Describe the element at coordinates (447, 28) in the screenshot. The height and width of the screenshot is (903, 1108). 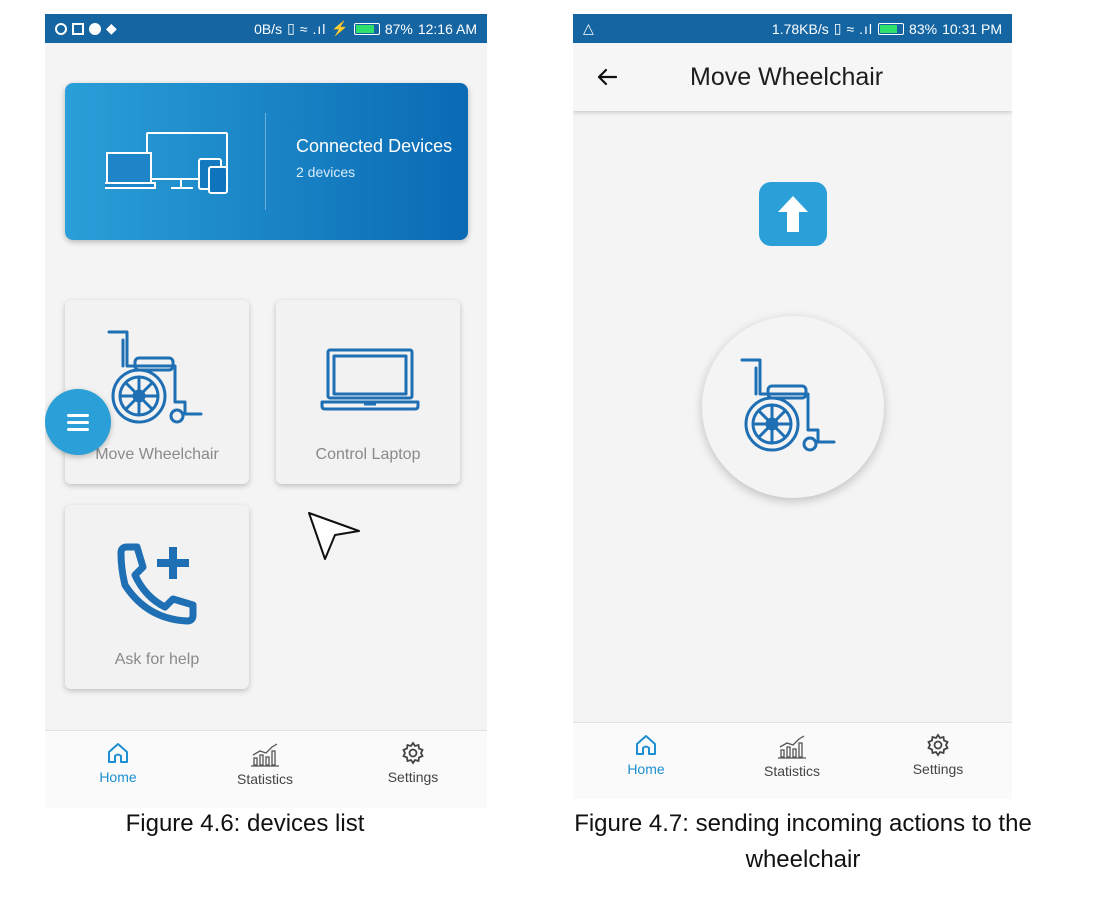
I see `clock: 12:16 AM` at that location.